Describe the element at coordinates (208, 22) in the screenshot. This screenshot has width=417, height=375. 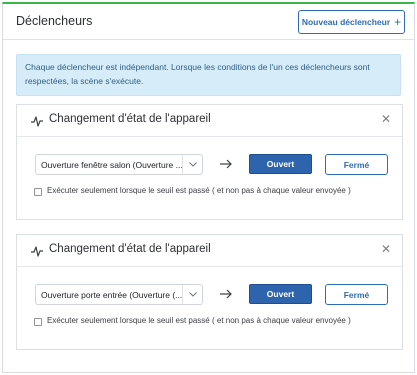
I see `panel-header: Déclencheurs Nouveau déclencheur +` at that location.